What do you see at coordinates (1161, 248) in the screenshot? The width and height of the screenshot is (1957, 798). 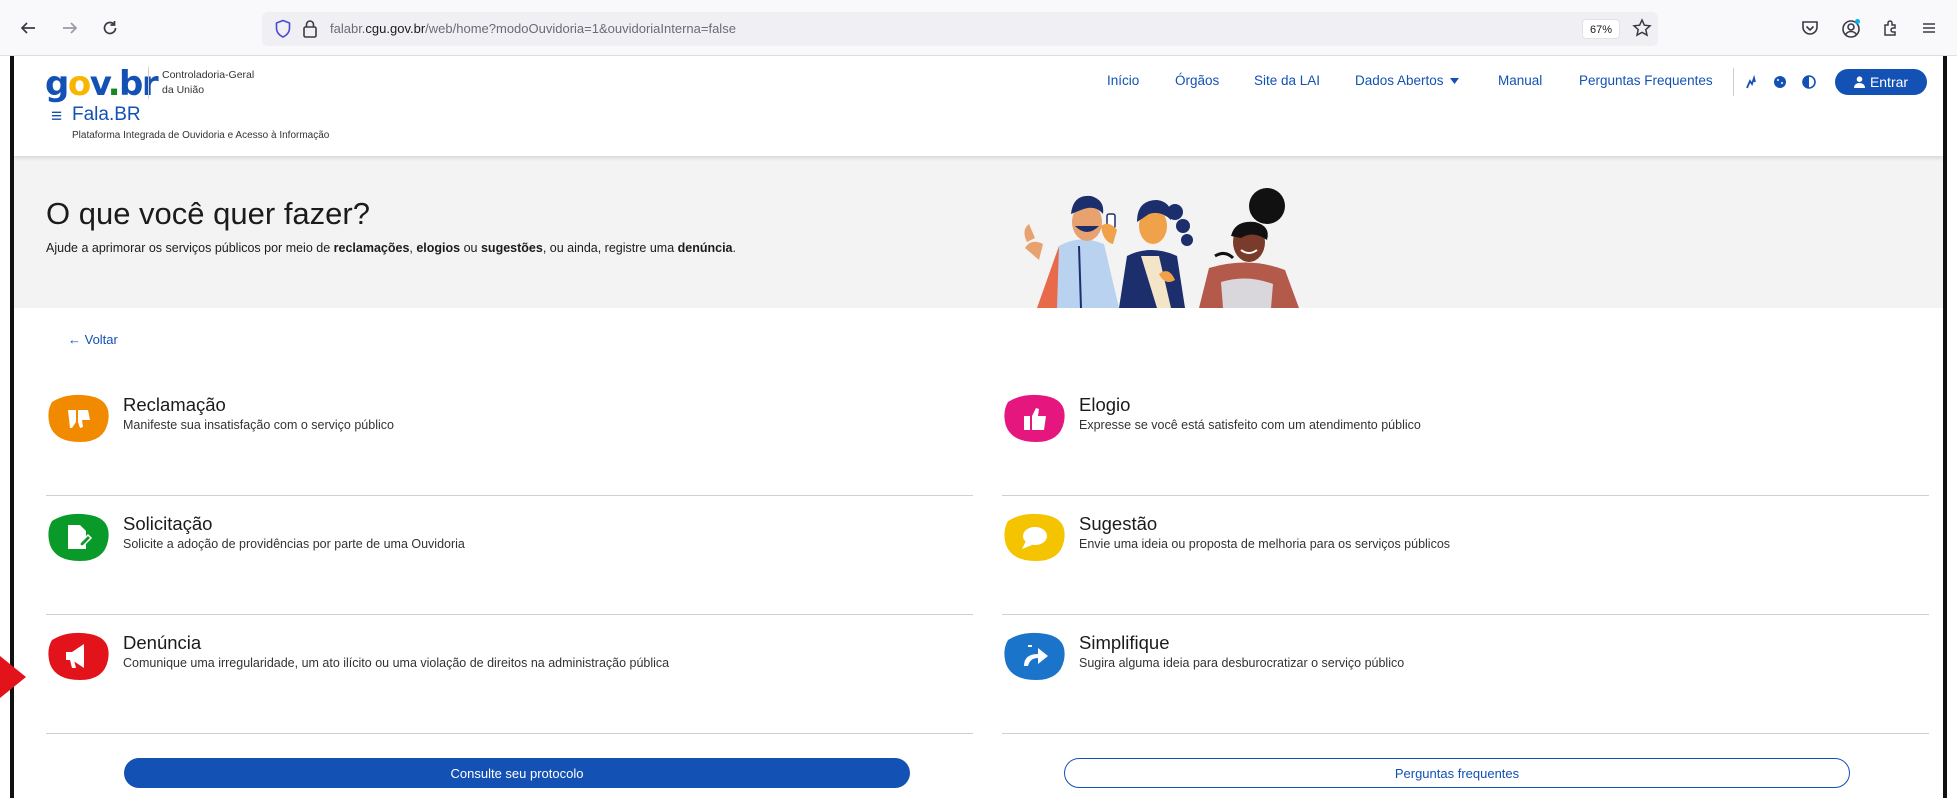 I see `people-illustration` at bounding box center [1161, 248].